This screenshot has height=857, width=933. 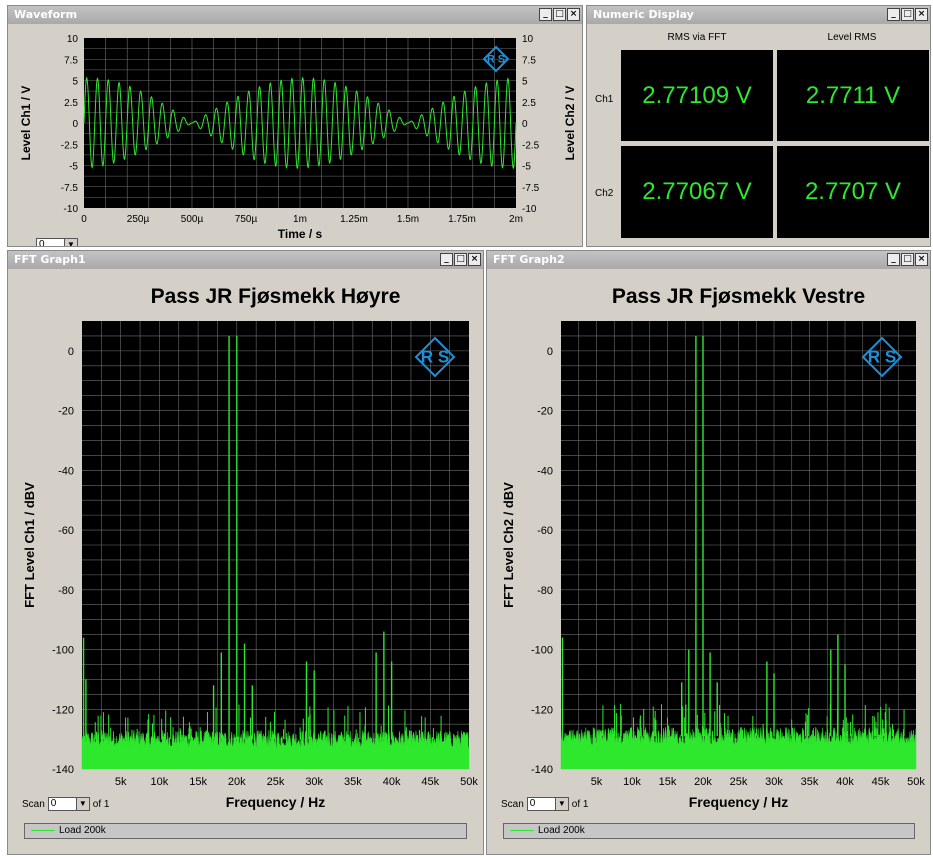 I want to click on y-tick-label-right: 2.5, so click(x=529, y=103).